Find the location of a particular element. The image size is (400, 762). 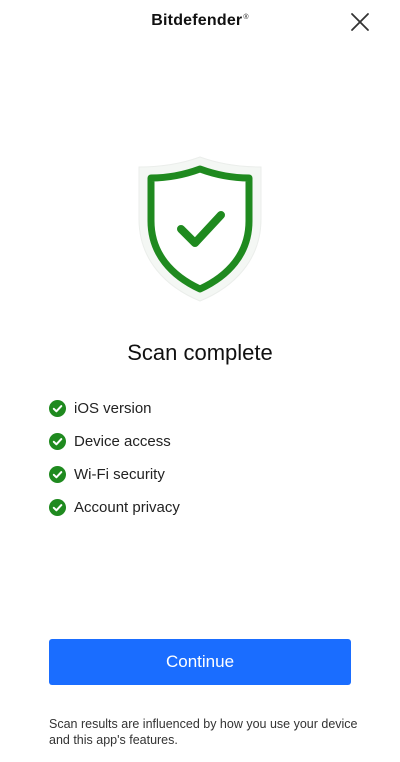

close-button is located at coordinates (360, 22).